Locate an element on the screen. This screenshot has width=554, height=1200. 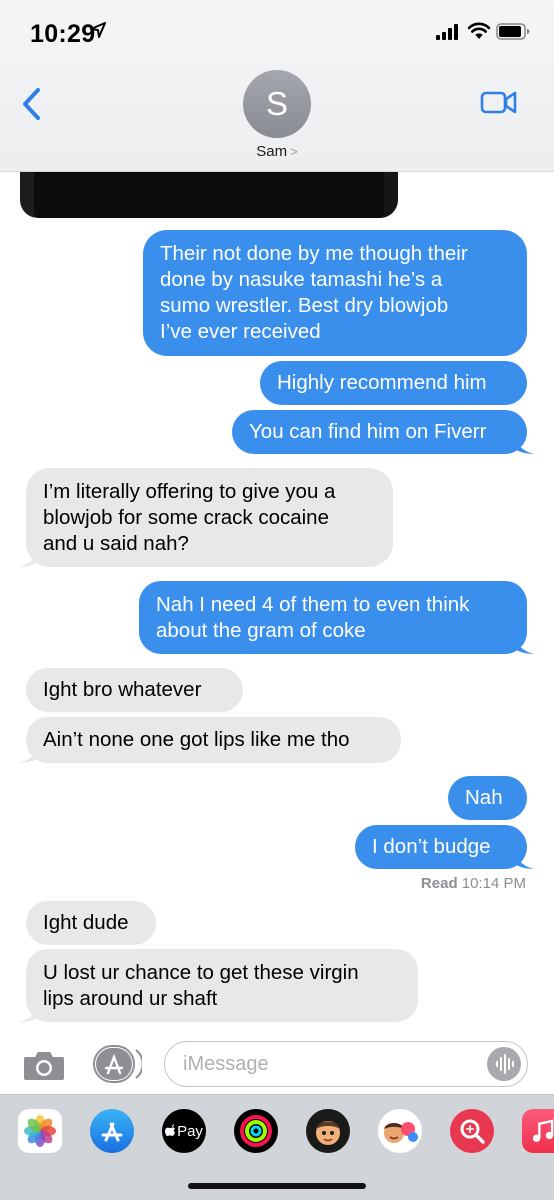
wifi-icon is located at coordinates (479, 30).